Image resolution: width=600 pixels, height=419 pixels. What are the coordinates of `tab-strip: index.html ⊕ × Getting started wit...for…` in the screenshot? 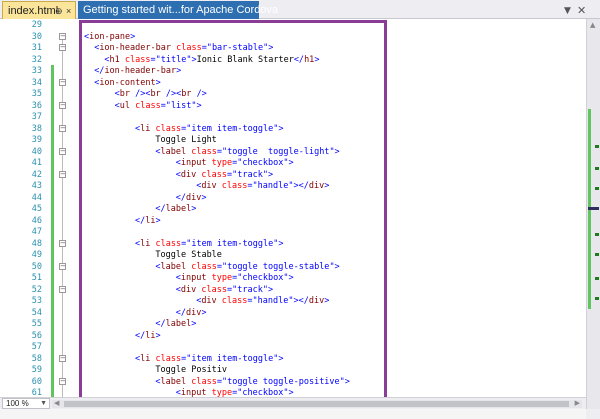 It's located at (300, 9).